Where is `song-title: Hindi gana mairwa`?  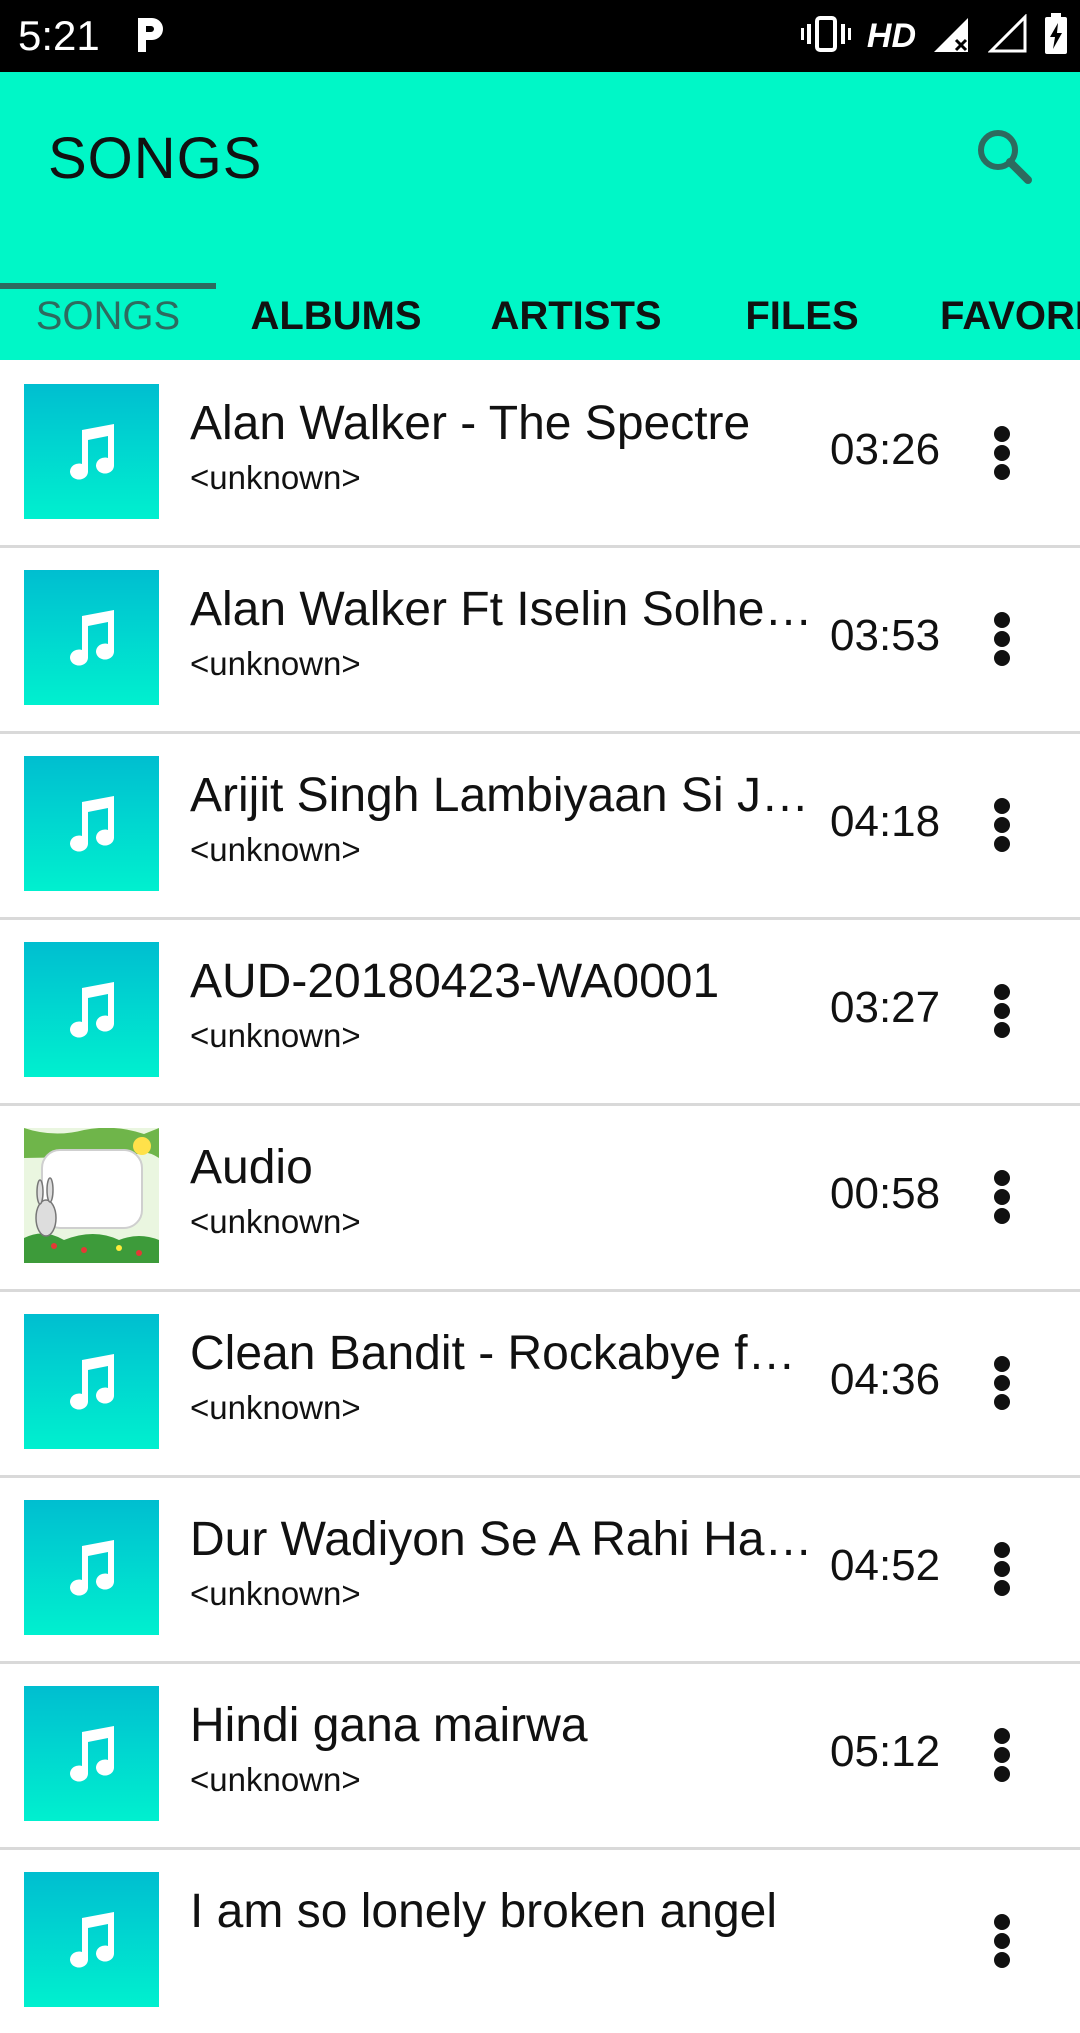 song-title: Hindi gana mairwa is located at coordinates (389, 1725).